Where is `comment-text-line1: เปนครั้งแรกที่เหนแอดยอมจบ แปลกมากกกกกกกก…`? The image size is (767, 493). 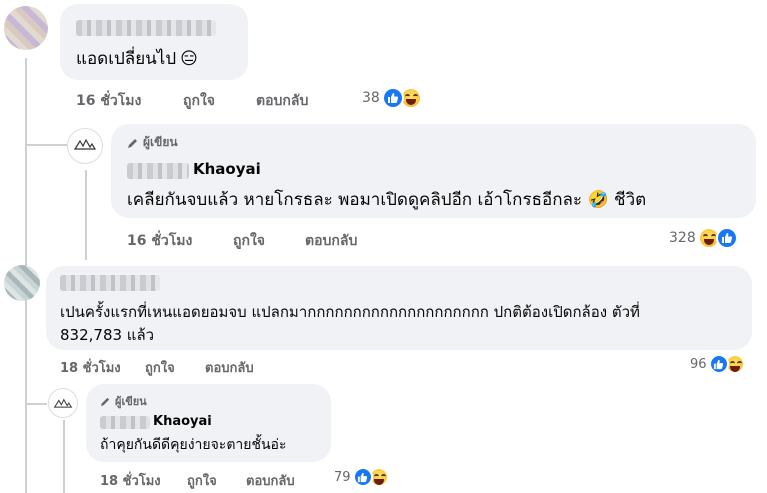
comment-text-line1: เปนครั้งแรกที่เหนแอดยอมจบ แปลกมากกกกกกกก… is located at coordinates (350, 312).